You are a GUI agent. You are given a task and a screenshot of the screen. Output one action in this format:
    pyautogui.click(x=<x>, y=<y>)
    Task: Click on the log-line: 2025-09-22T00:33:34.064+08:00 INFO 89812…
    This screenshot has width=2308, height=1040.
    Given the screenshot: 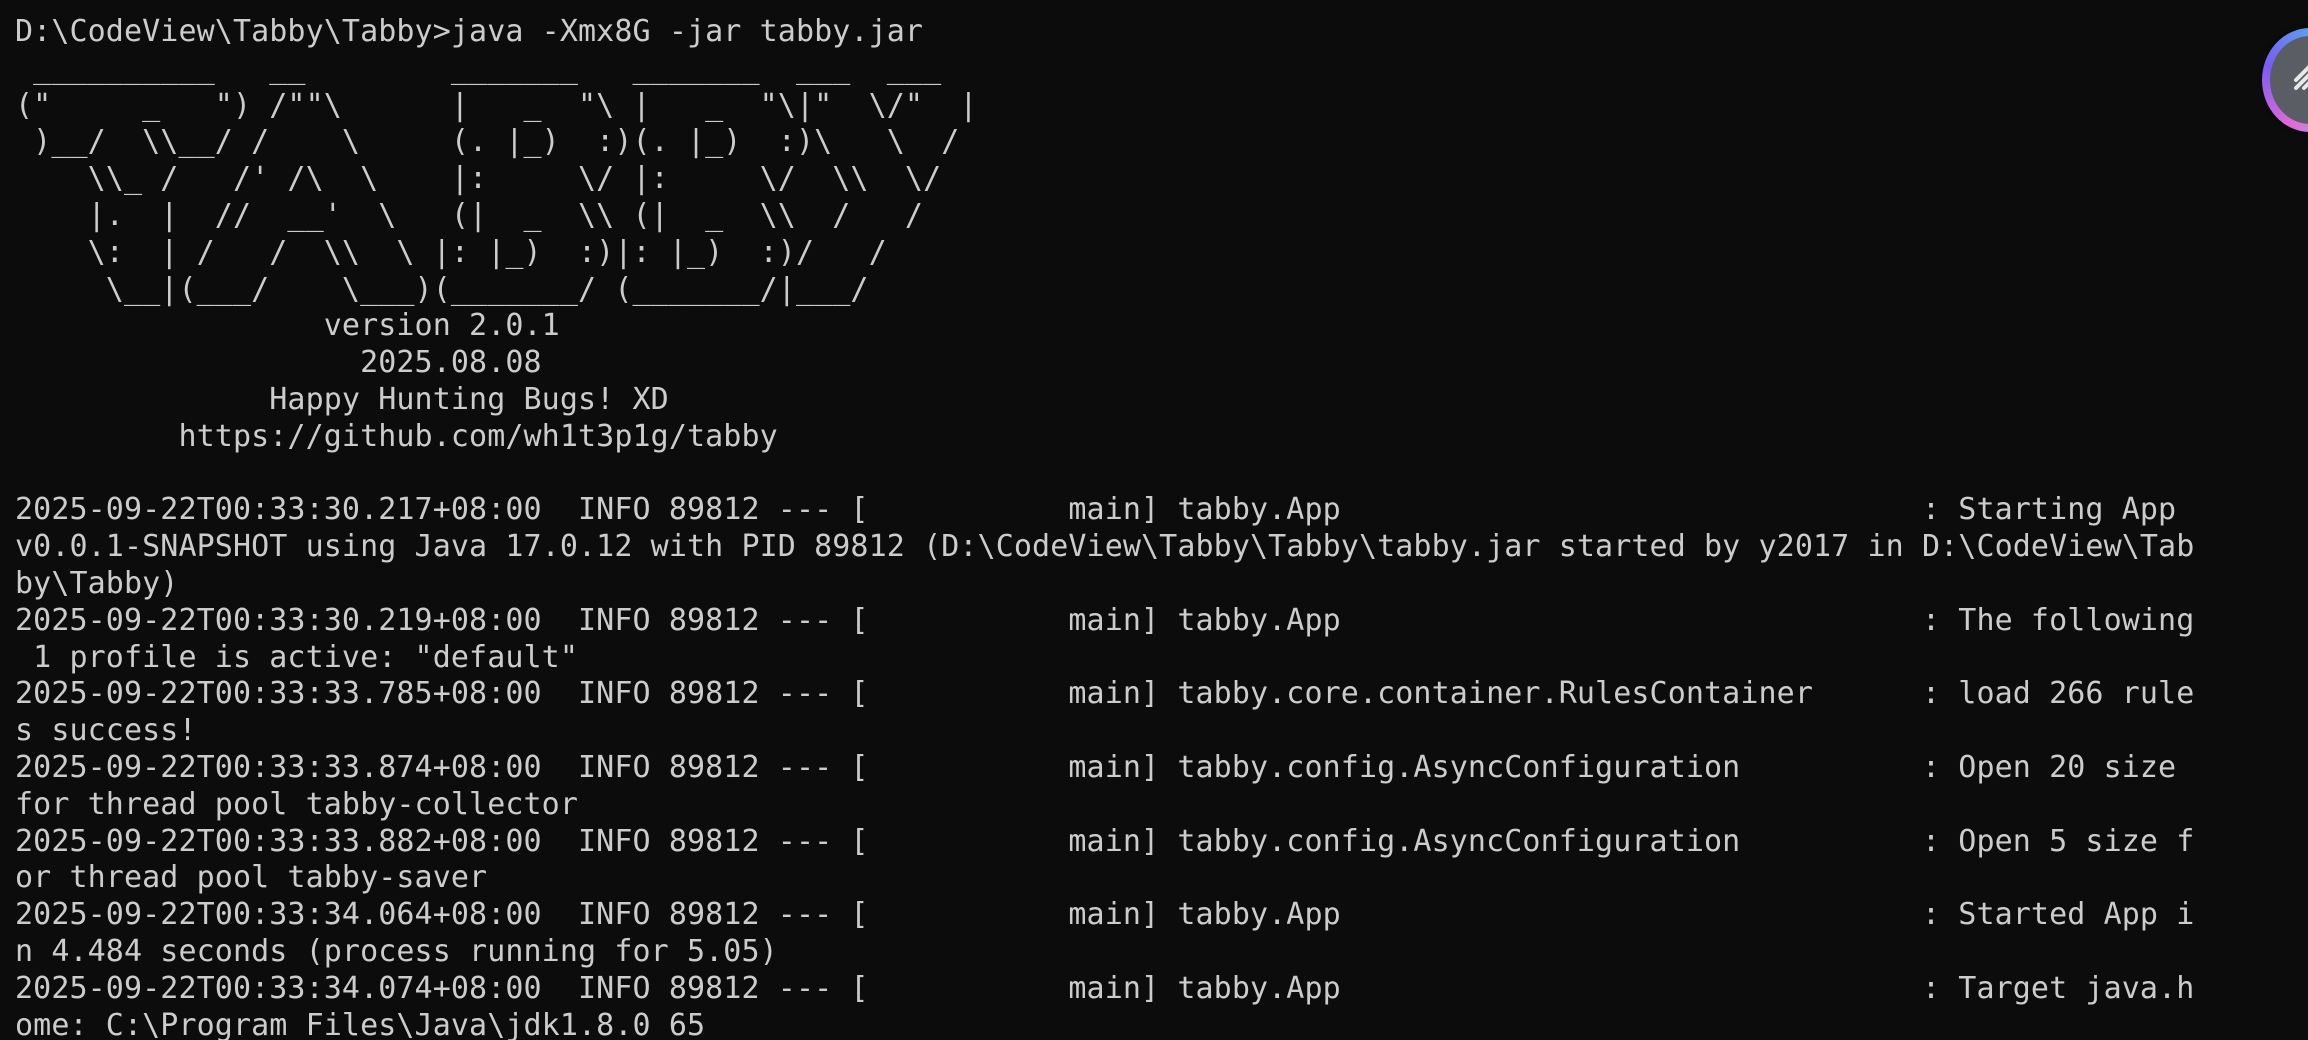 What is the action you would take?
    pyautogui.click(x=1105, y=915)
    